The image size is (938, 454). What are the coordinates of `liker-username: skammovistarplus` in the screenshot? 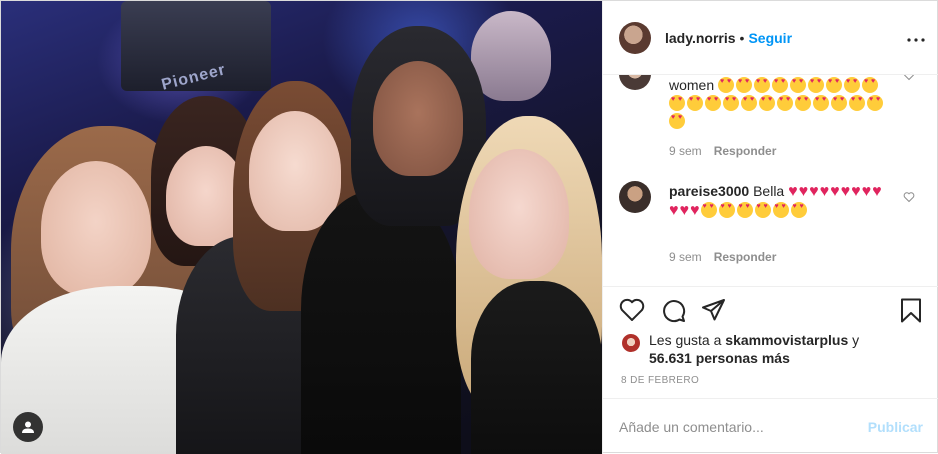 It's located at (786, 340).